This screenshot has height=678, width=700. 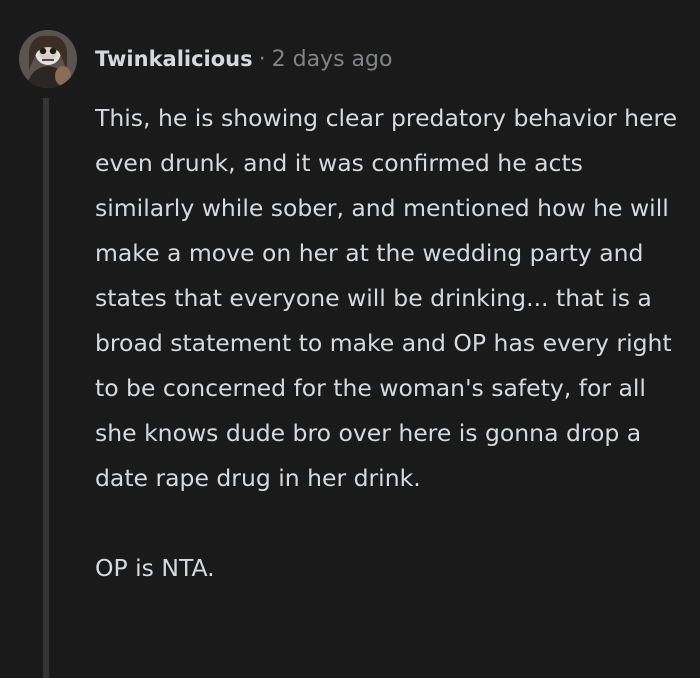 What do you see at coordinates (174, 59) in the screenshot?
I see `username-link: Twinkalicious` at bounding box center [174, 59].